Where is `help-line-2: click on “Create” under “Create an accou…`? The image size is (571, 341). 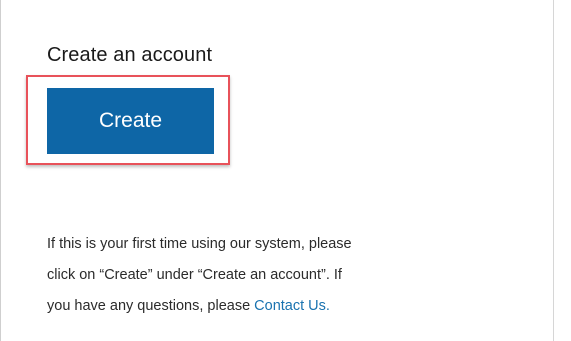
help-line-2: click on “Create” under “Create an accou… is located at coordinates (194, 275).